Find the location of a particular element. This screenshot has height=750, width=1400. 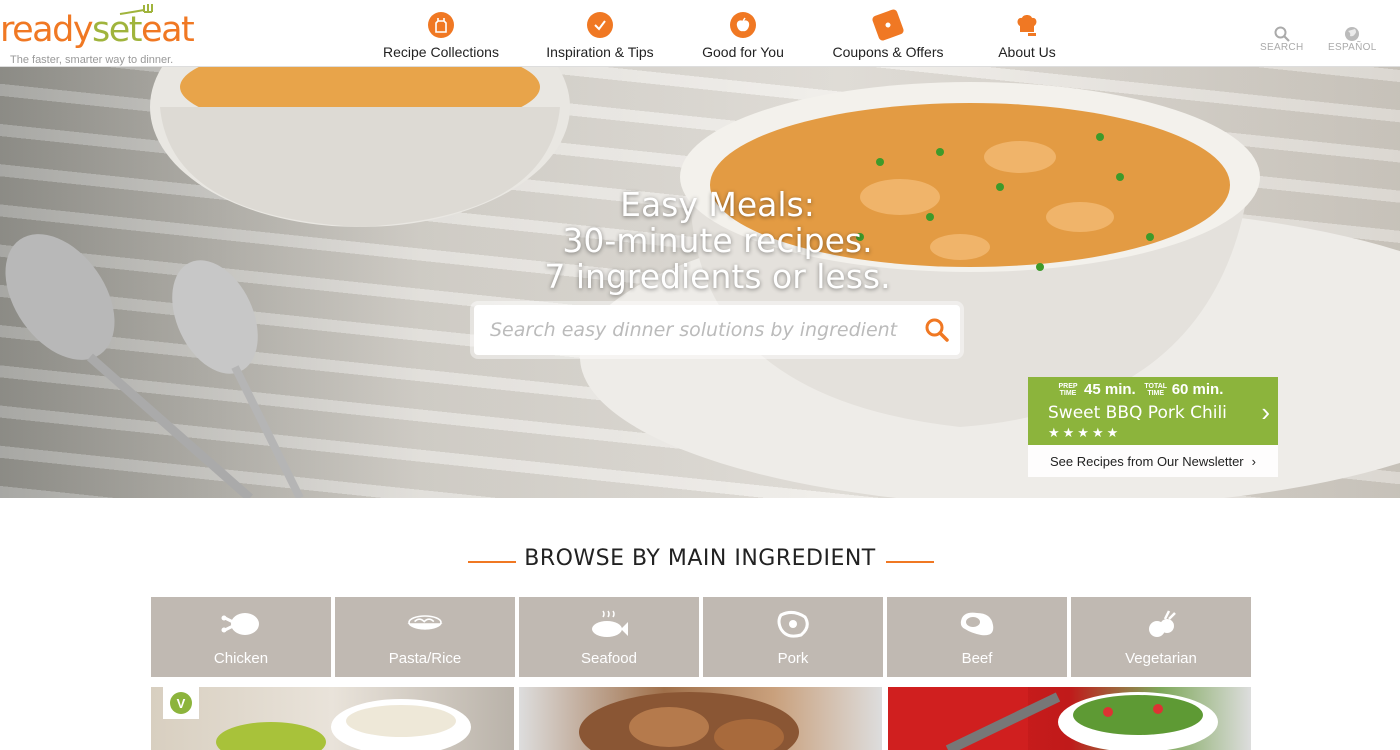

language-label: ESPAÑOL is located at coordinates (1352, 47).